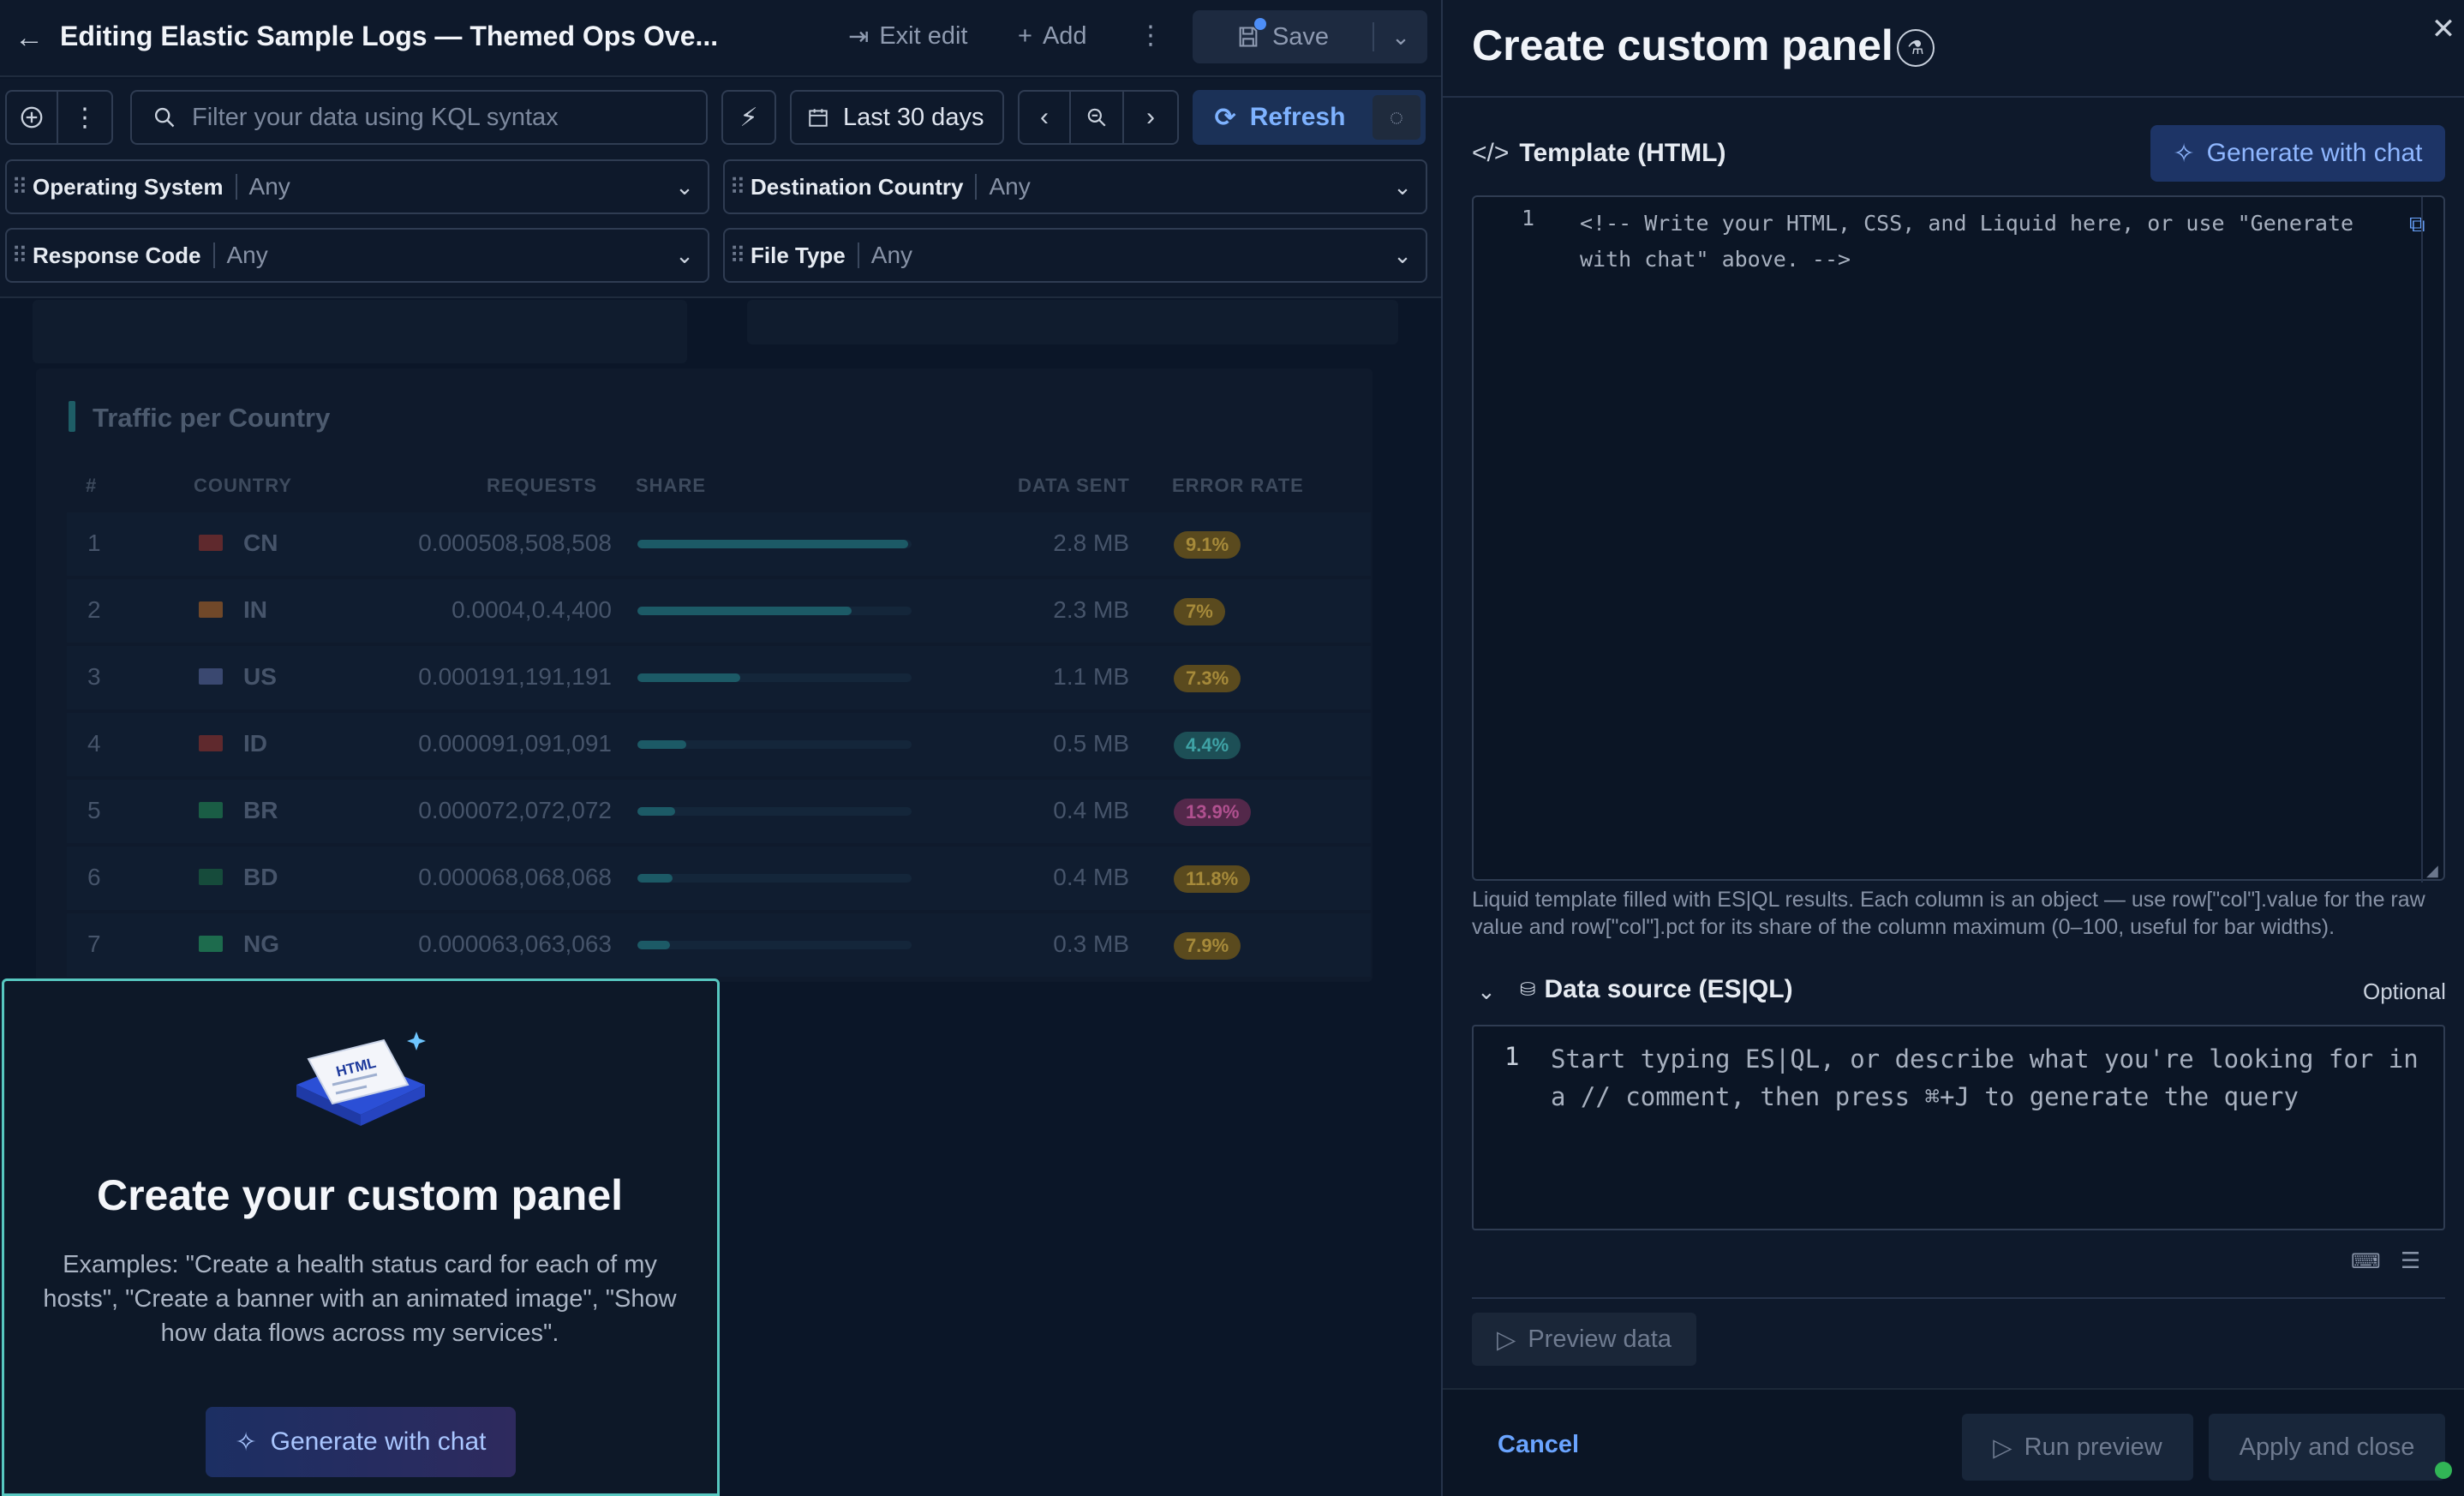 The width and height of the screenshot is (2464, 1496). Describe the element at coordinates (1097, 117) in the screenshot. I see `zoom-out-button` at that location.